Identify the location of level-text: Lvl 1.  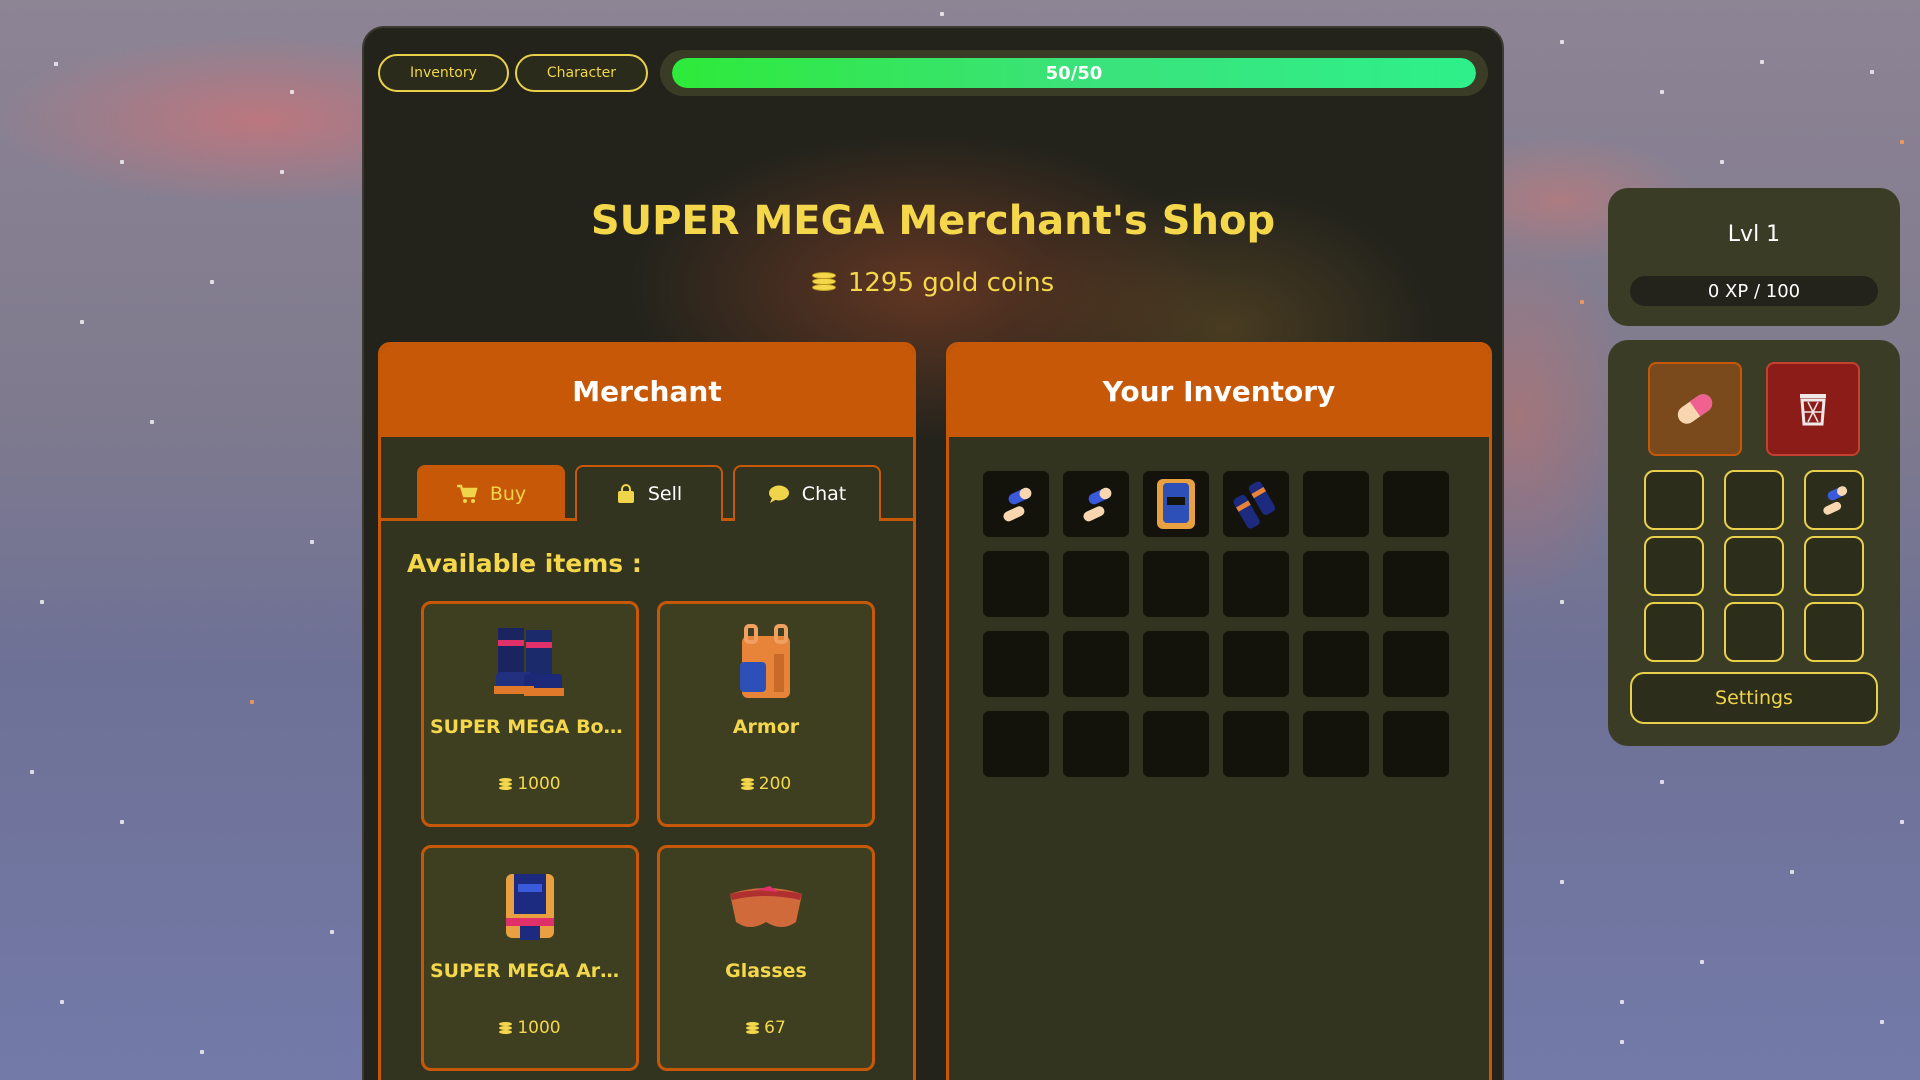
(1754, 234).